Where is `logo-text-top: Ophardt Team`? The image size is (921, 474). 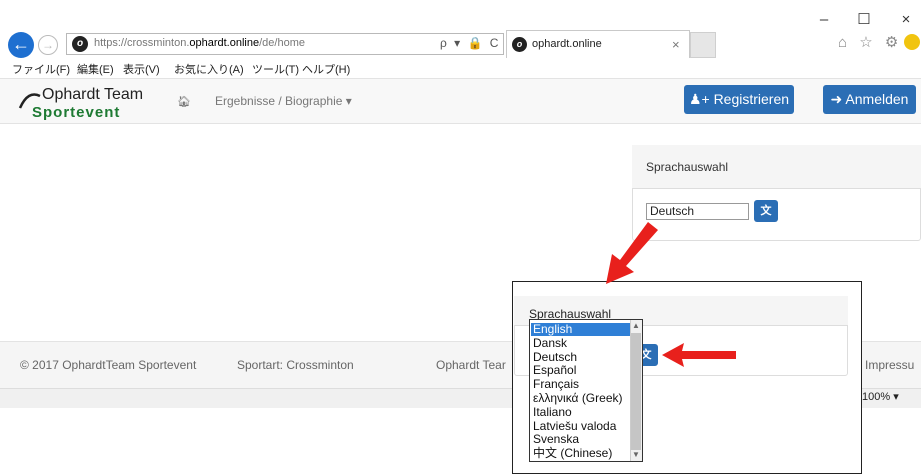 logo-text-top: Ophardt Team is located at coordinates (93, 94).